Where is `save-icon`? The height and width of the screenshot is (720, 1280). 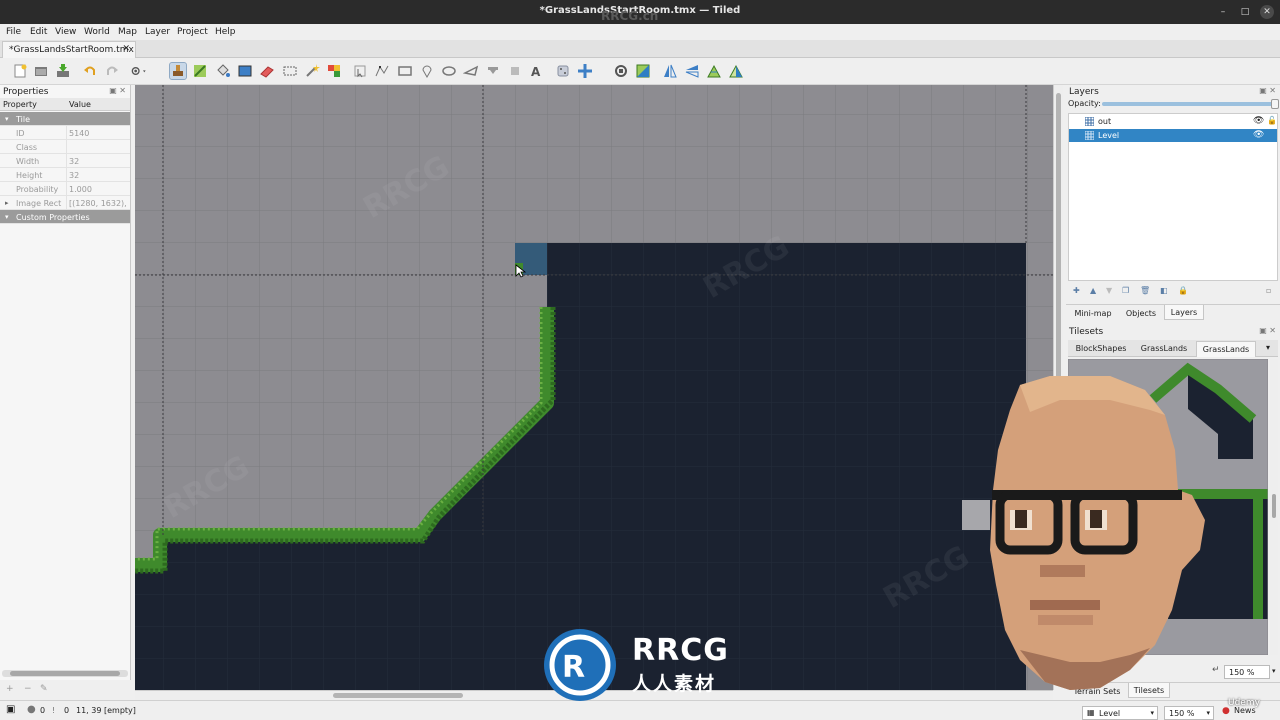 save-icon is located at coordinates (63, 71).